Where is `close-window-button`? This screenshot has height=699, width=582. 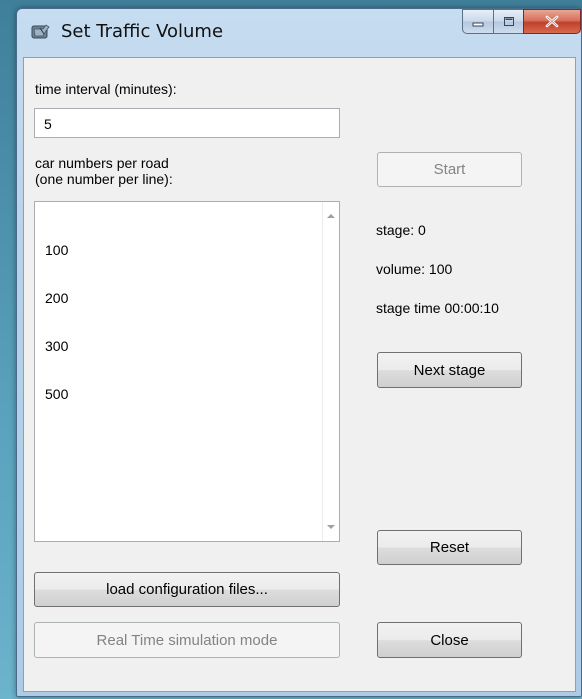 close-window-button is located at coordinates (552, 21).